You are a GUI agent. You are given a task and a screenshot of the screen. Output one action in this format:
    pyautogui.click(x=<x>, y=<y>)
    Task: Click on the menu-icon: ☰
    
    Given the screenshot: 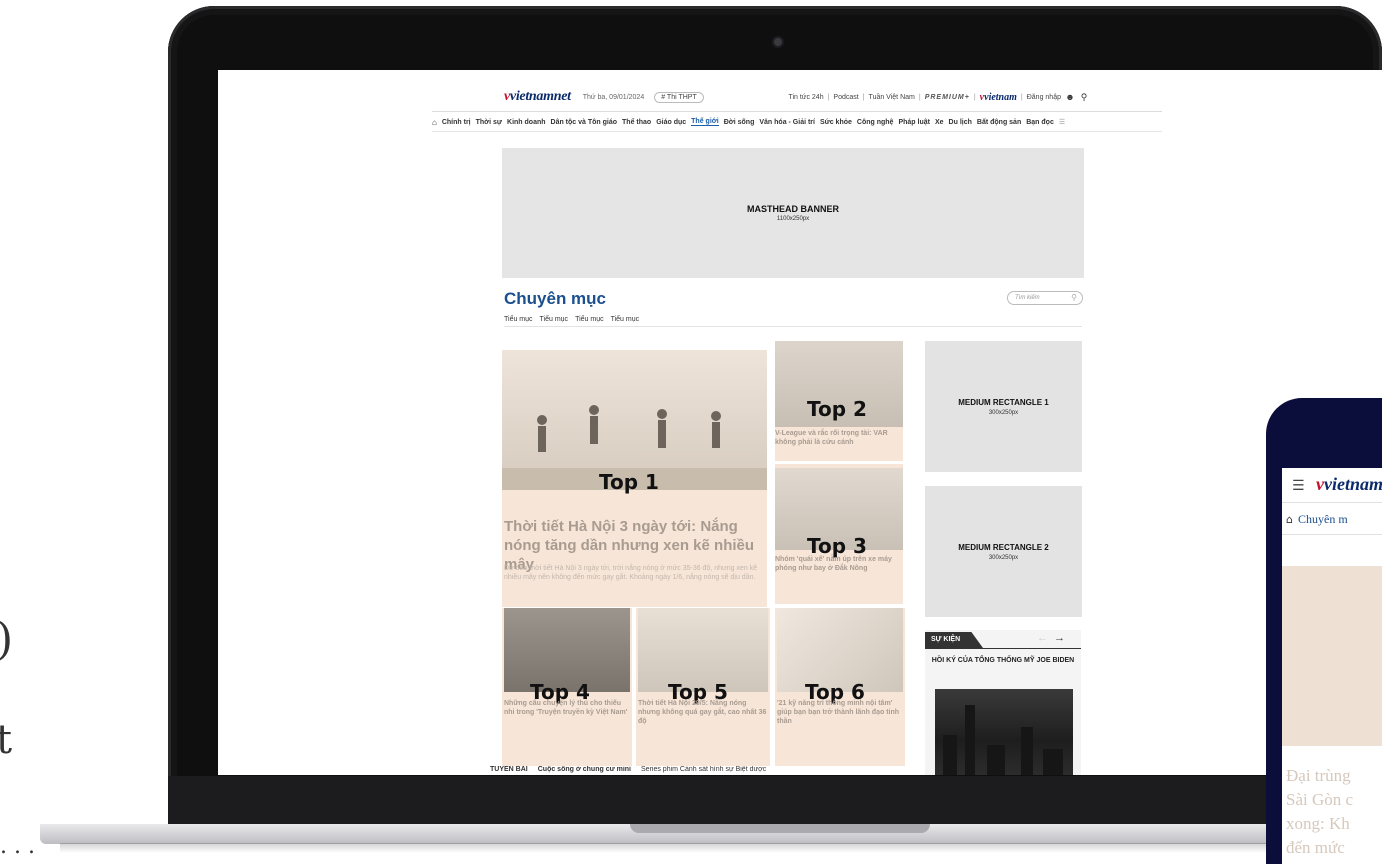 What is the action you would take?
    pyautogui.click(x=1062, y=122)
    